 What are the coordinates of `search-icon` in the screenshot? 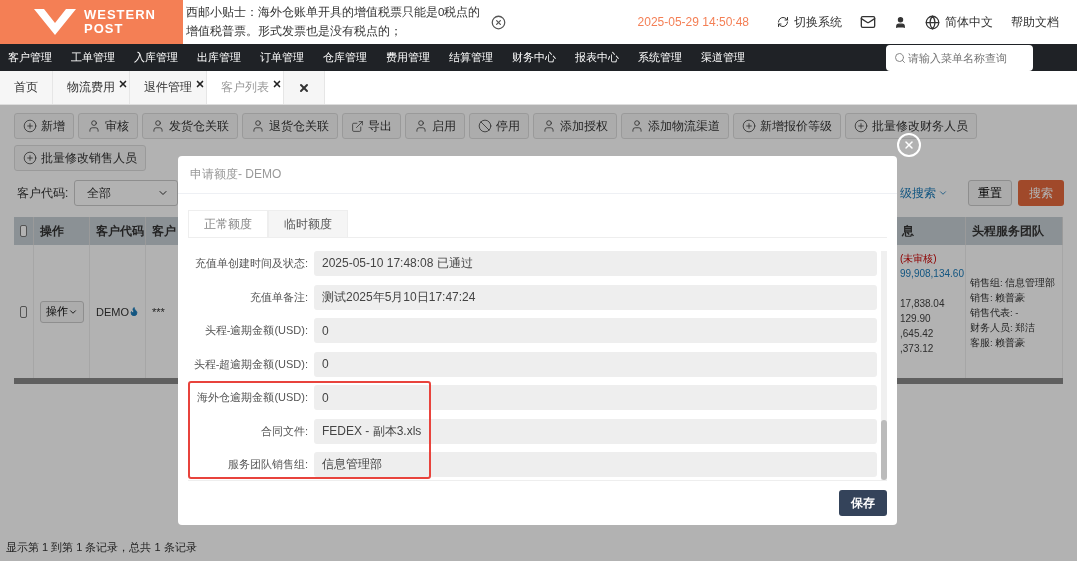 It's located at (900, 57).